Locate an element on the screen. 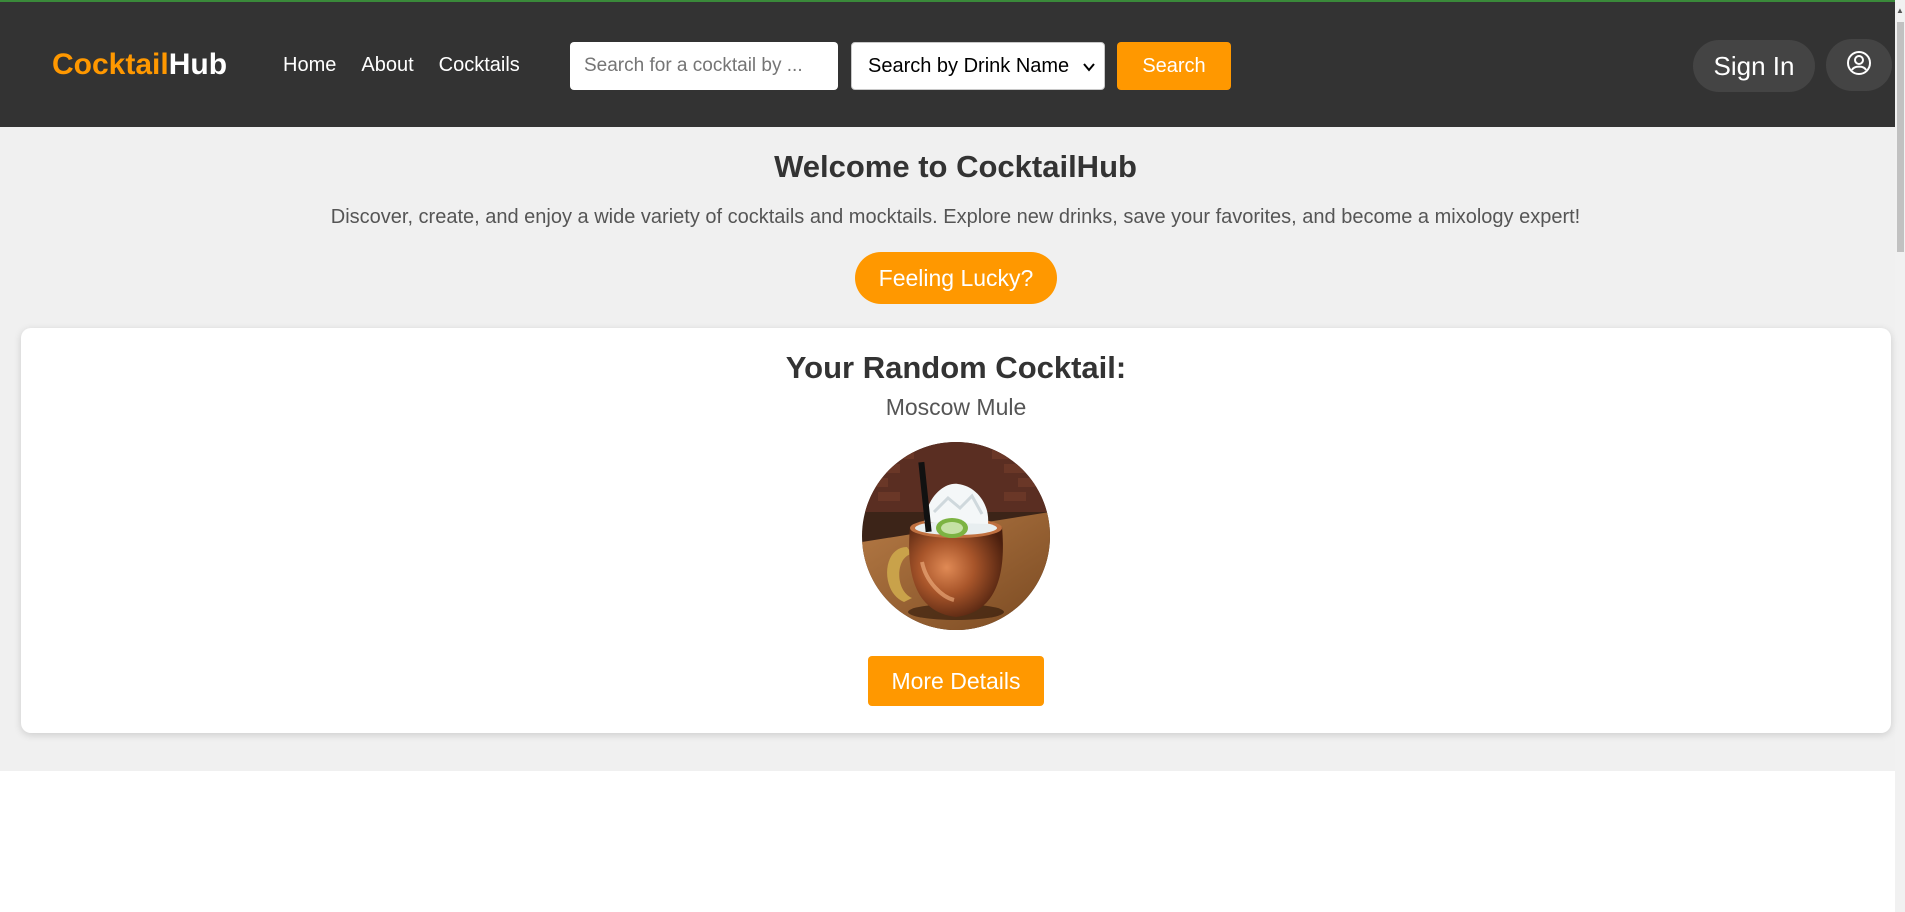  nav-cocktails-link: Cocktails is located at coordinates (479, 65).